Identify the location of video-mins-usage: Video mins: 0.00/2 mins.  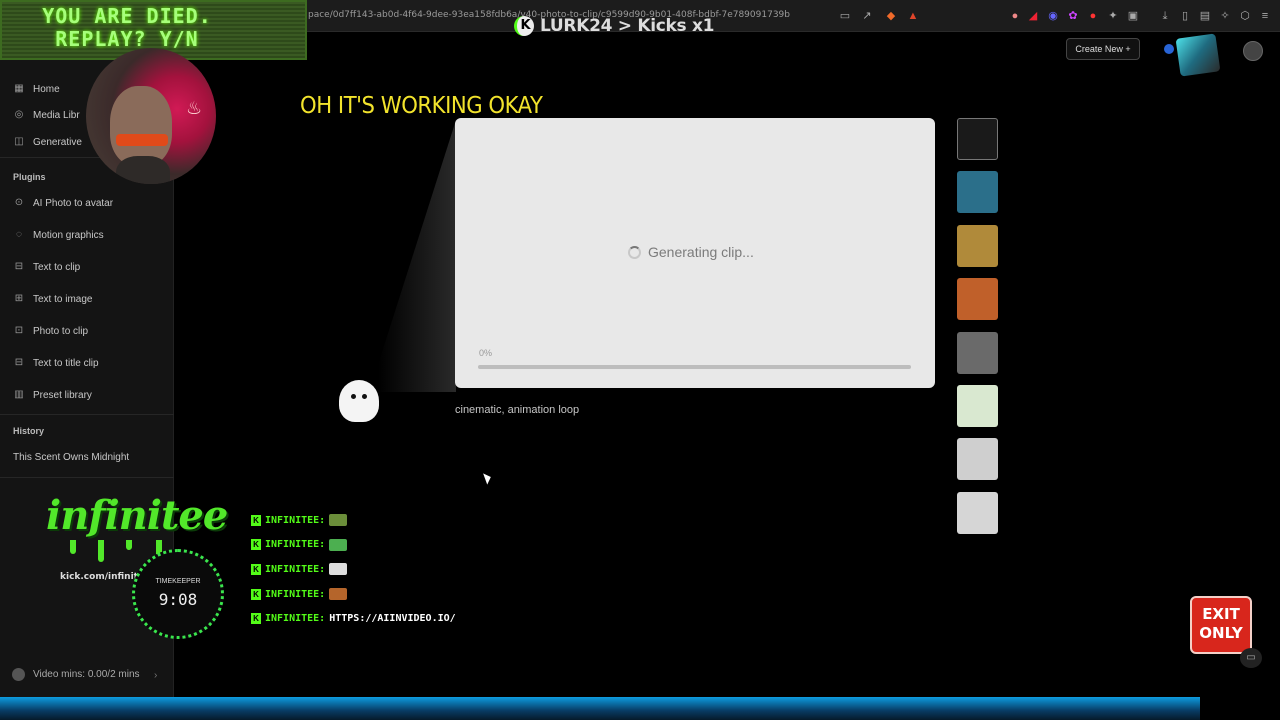
(76, 674).